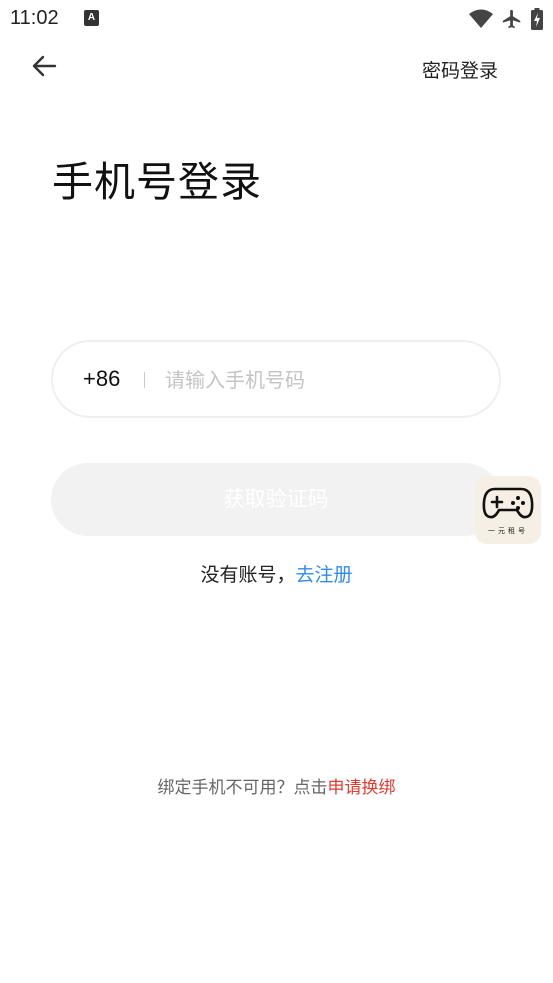 The height and width of the screenshot is (983, 553). I want to click on phone-number-input, so click(315, 380).